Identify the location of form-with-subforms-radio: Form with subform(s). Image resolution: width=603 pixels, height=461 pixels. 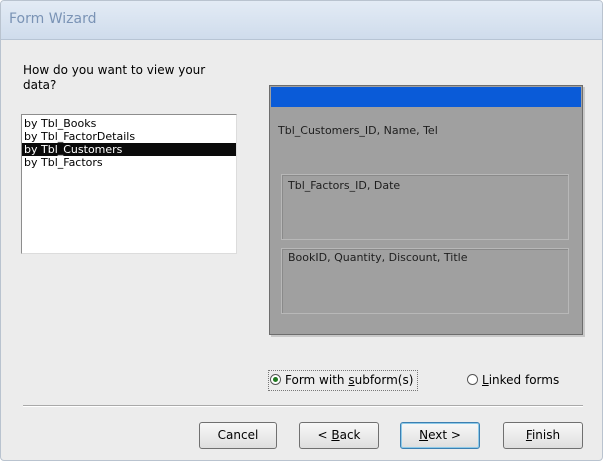
(341, 381).